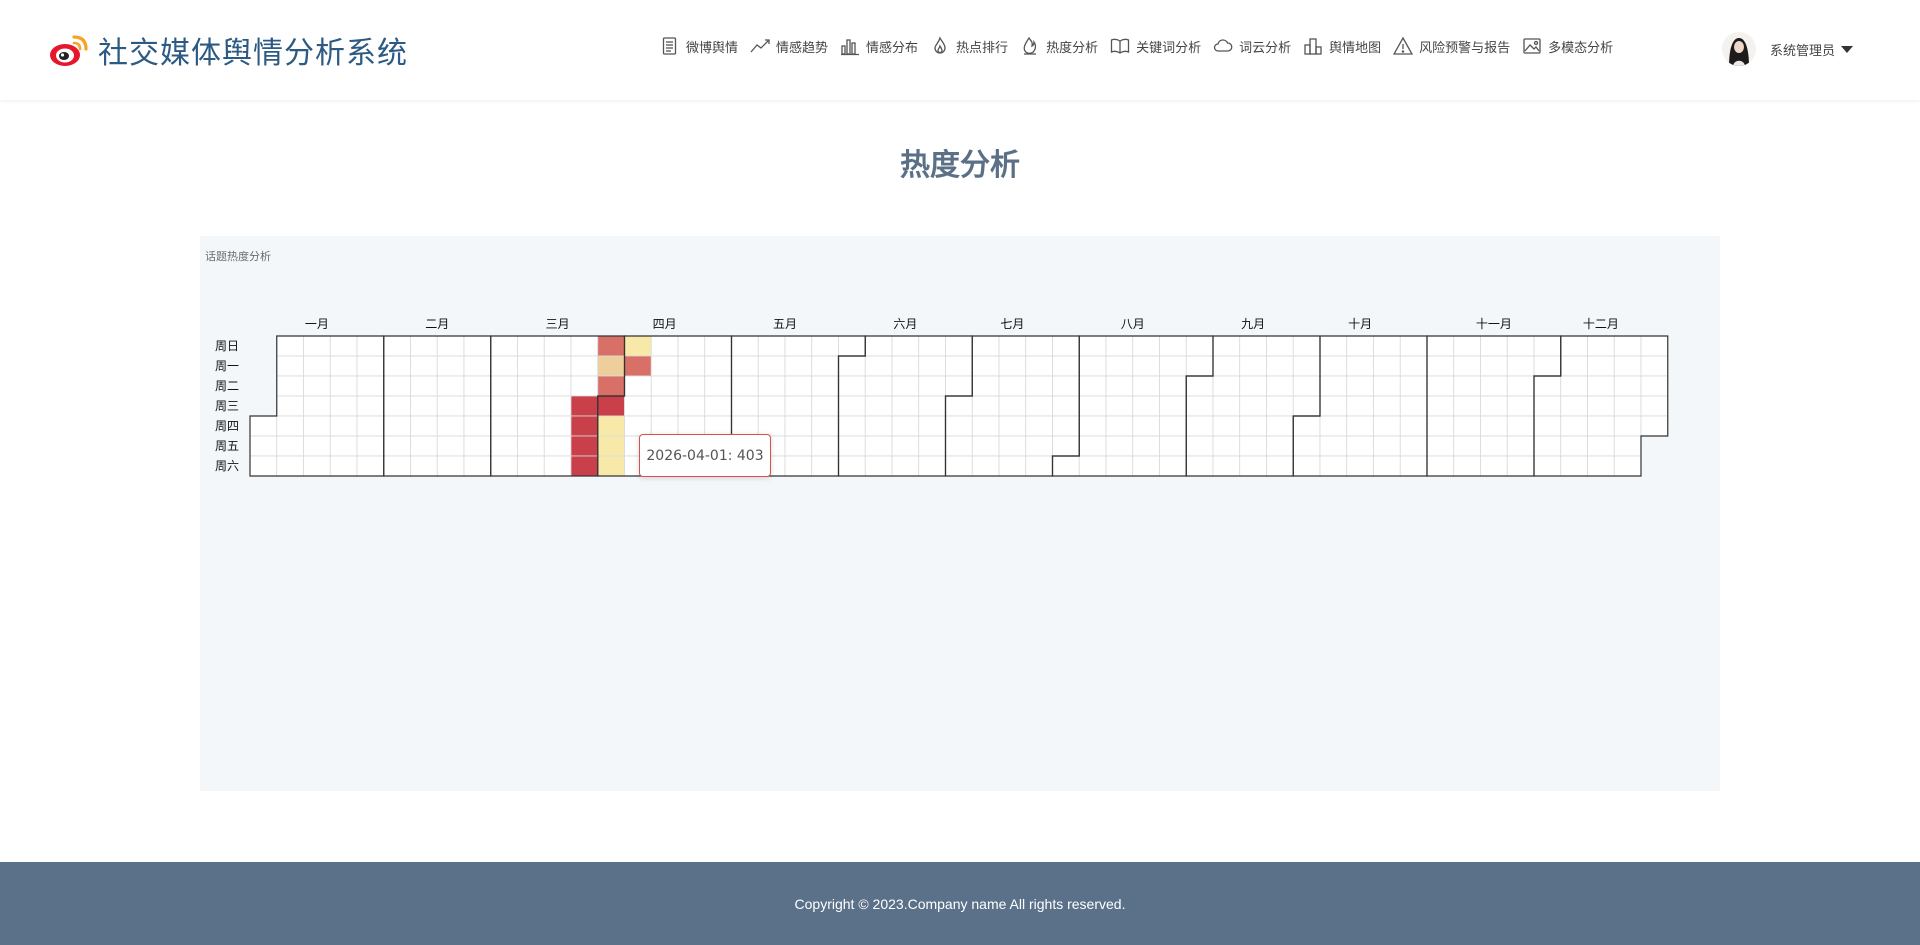 The height and width of the screenshot is (945, 1920). I want to click on brand: 社交媒体舆情分析系统, so click(228, 50).